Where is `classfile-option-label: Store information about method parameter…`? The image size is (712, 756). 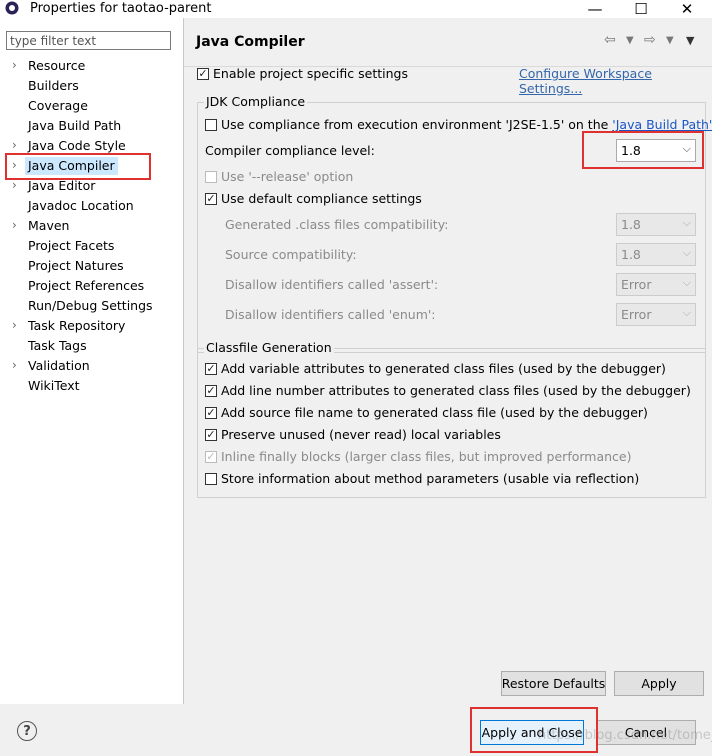 classfile-option-label: Store information about method parameter… is located at coordinates (430, 478).